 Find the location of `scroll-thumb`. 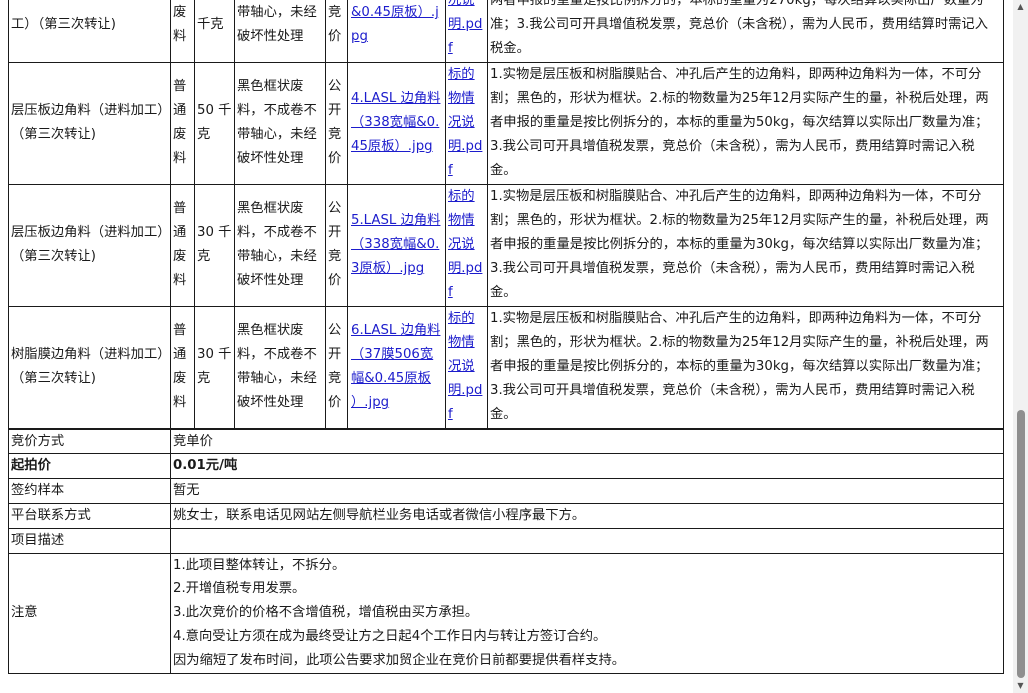

scroll-thumb is located at coordinates (1021, 544).